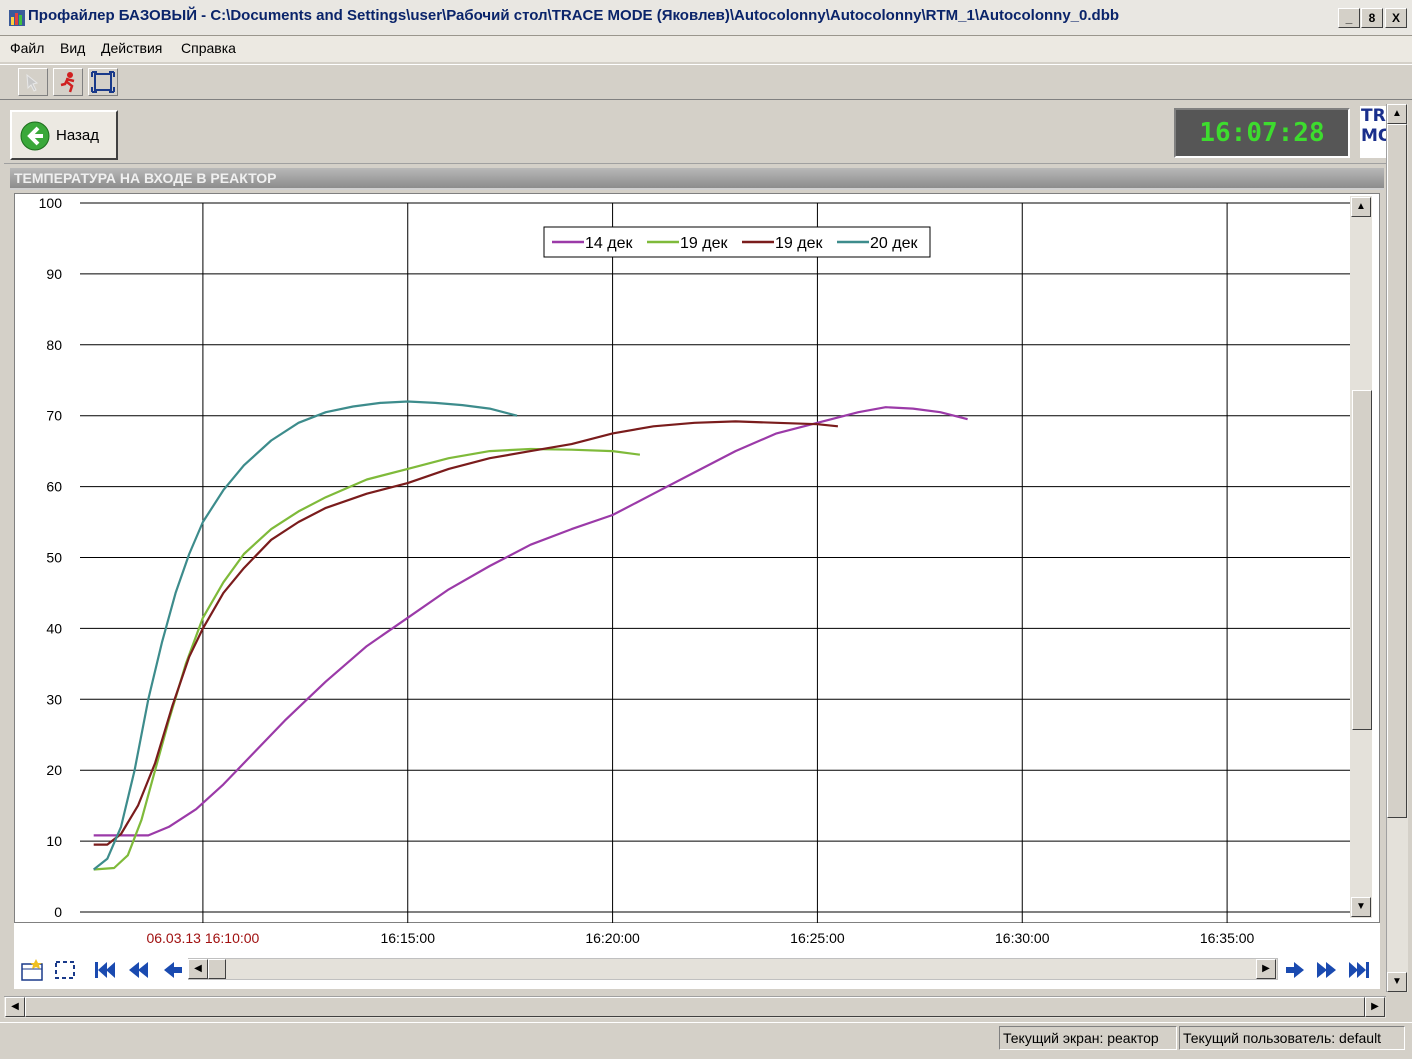 The image size is (1412, 1059). Describe the element at coordinates (1359, 970) in the screenshot. I see `go-last-icon` at that location.